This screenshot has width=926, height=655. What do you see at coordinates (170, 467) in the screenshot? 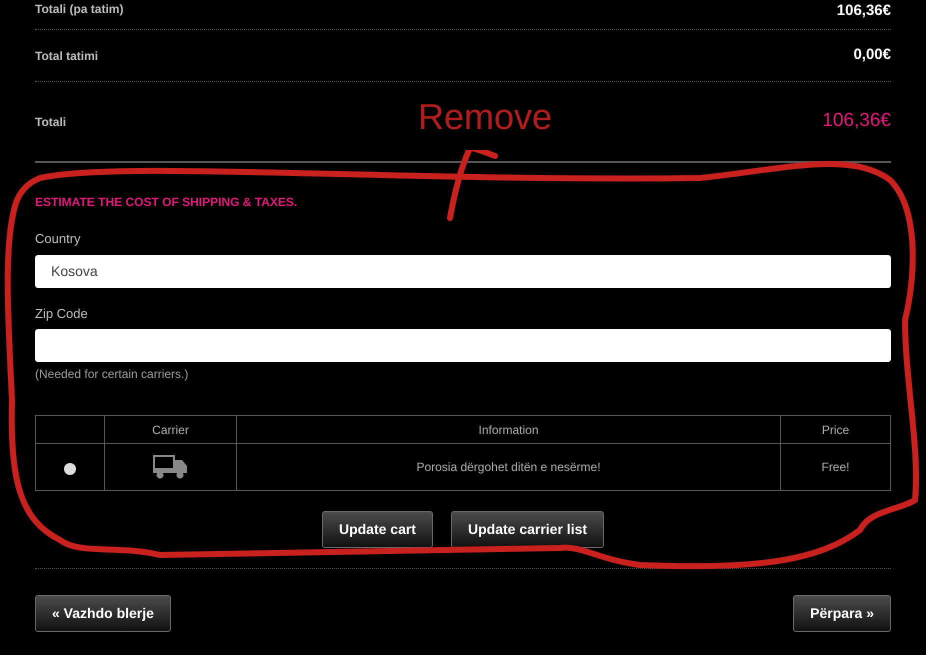
I see `truck-icon` at bounding box center [170, 467].